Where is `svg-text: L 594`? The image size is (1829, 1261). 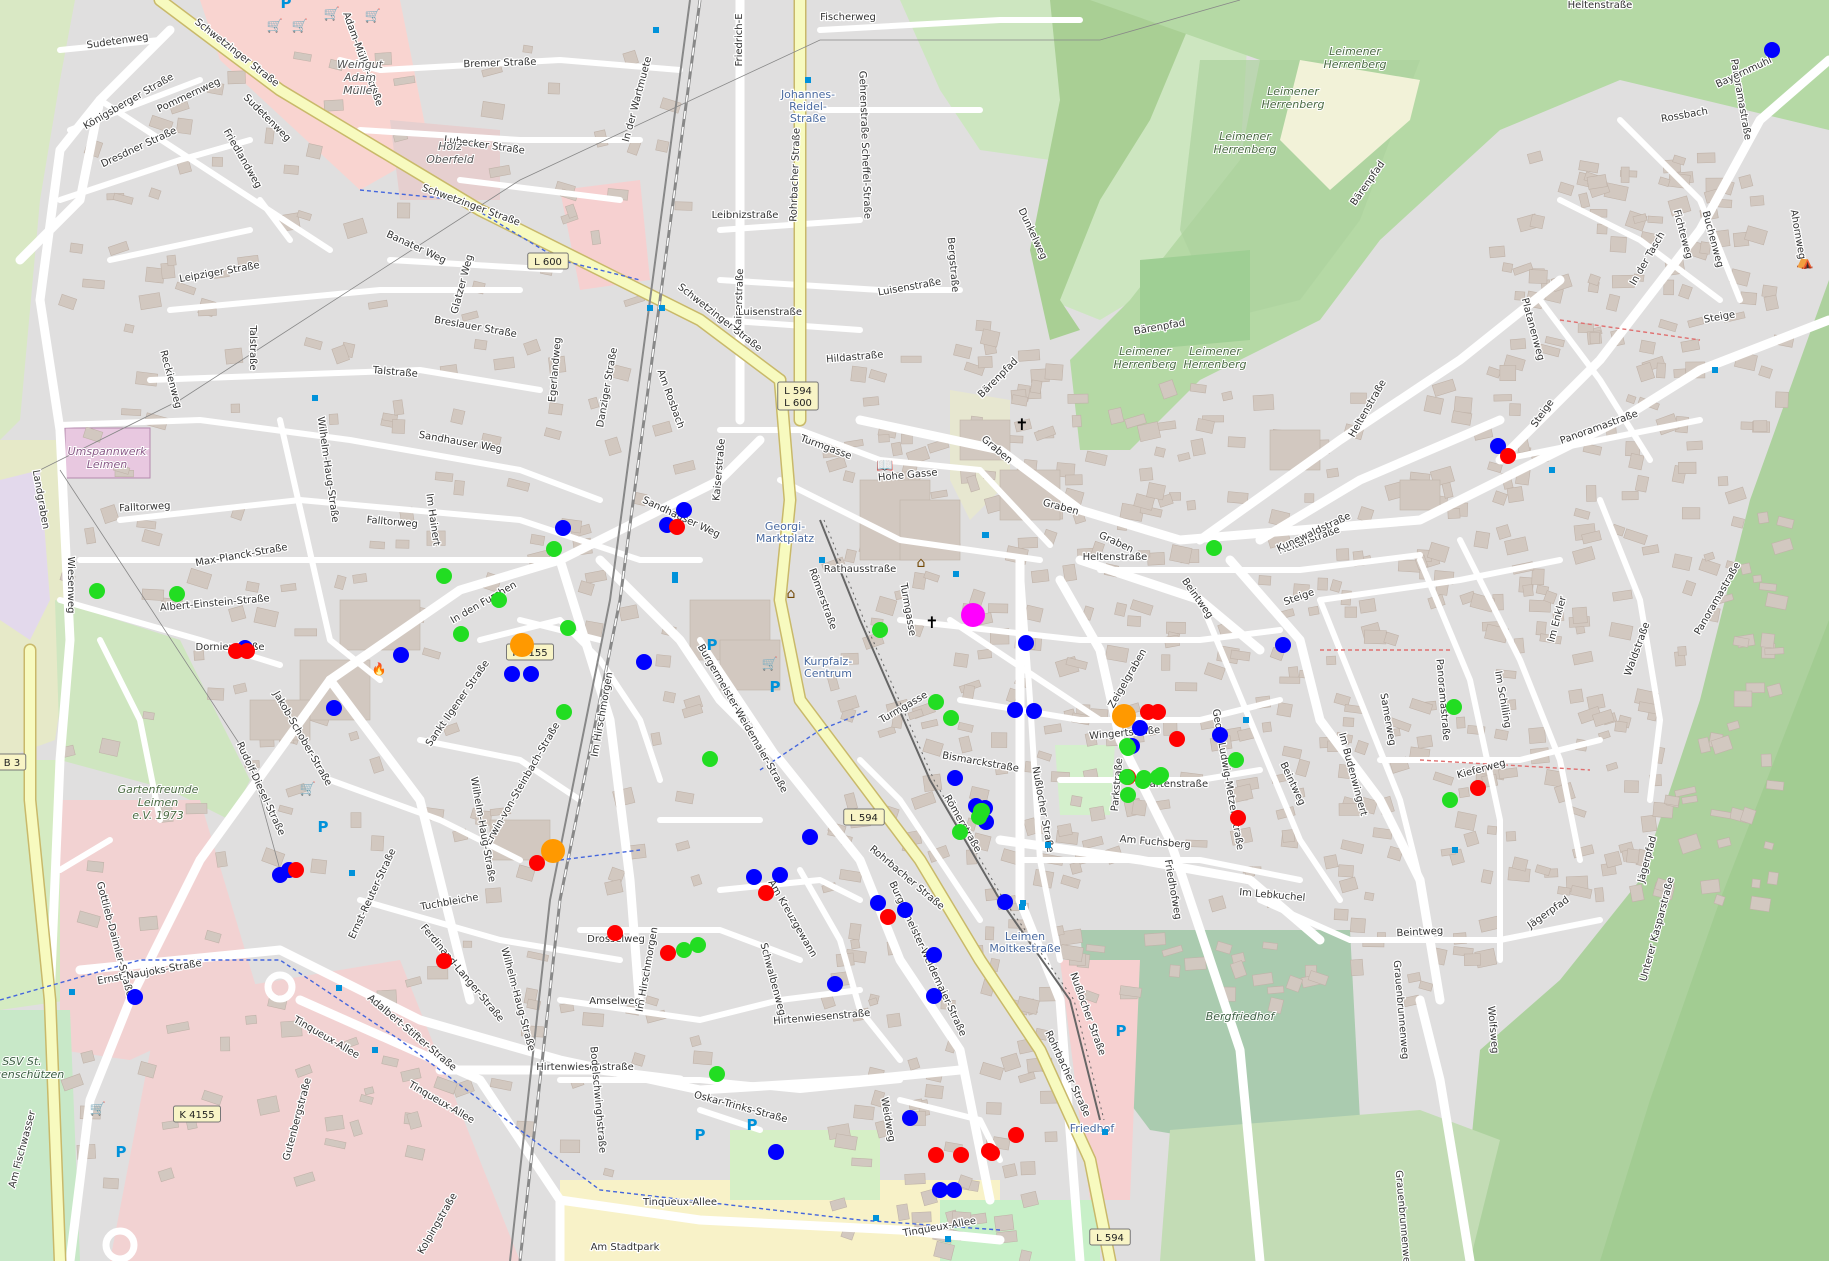 svg-text: L 594 is located at coordinates (1110, 1238).